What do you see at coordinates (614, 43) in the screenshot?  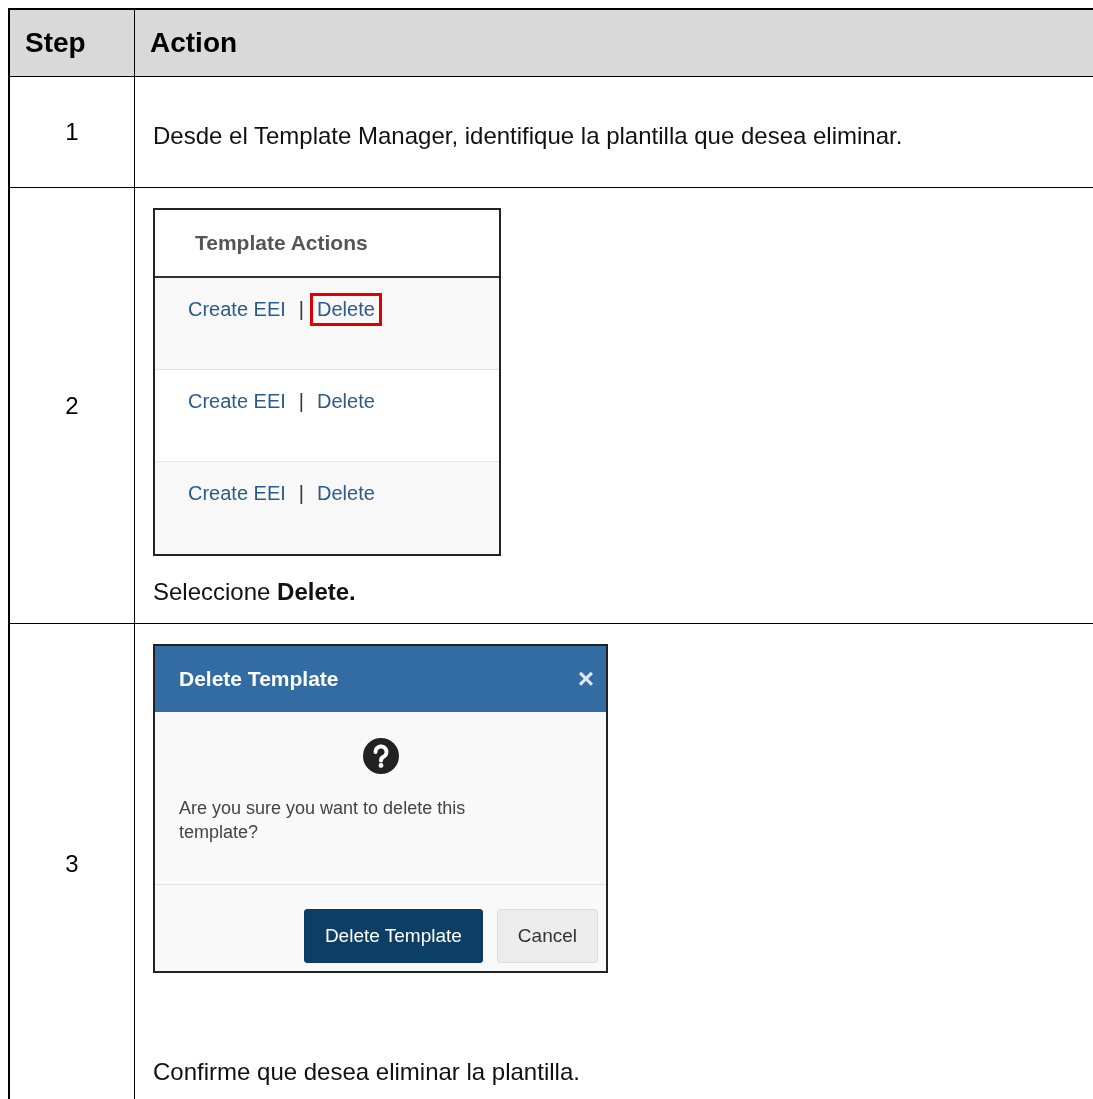 I see `column-header: Action` at bounding box center [614, 43].